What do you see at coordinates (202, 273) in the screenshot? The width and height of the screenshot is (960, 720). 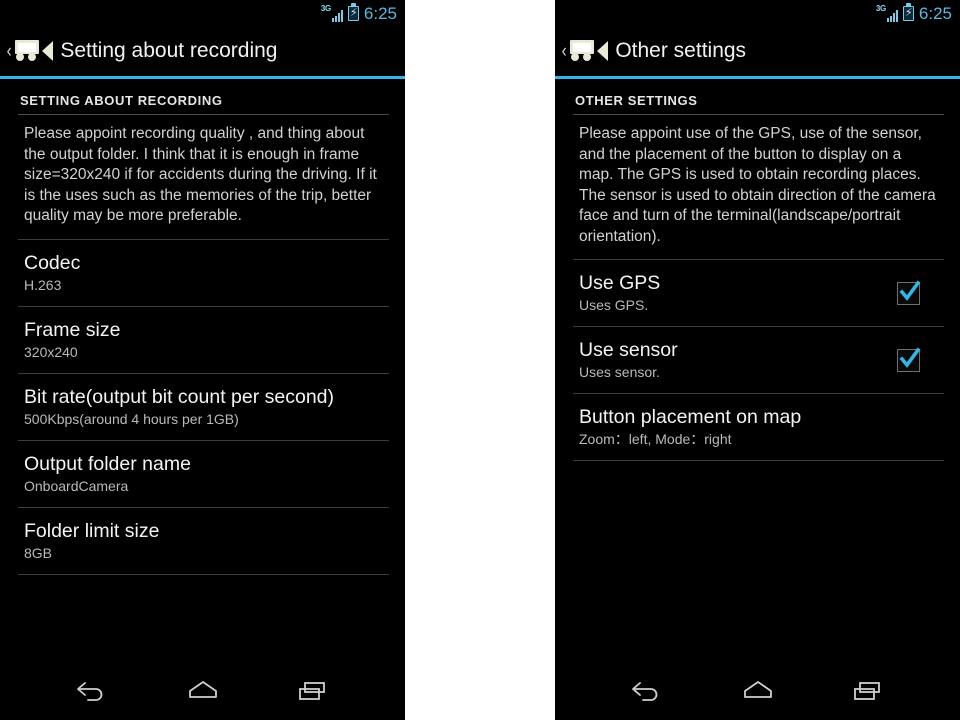 I see `pref-codec: Codec H.263` at bounding box center [202, 273].